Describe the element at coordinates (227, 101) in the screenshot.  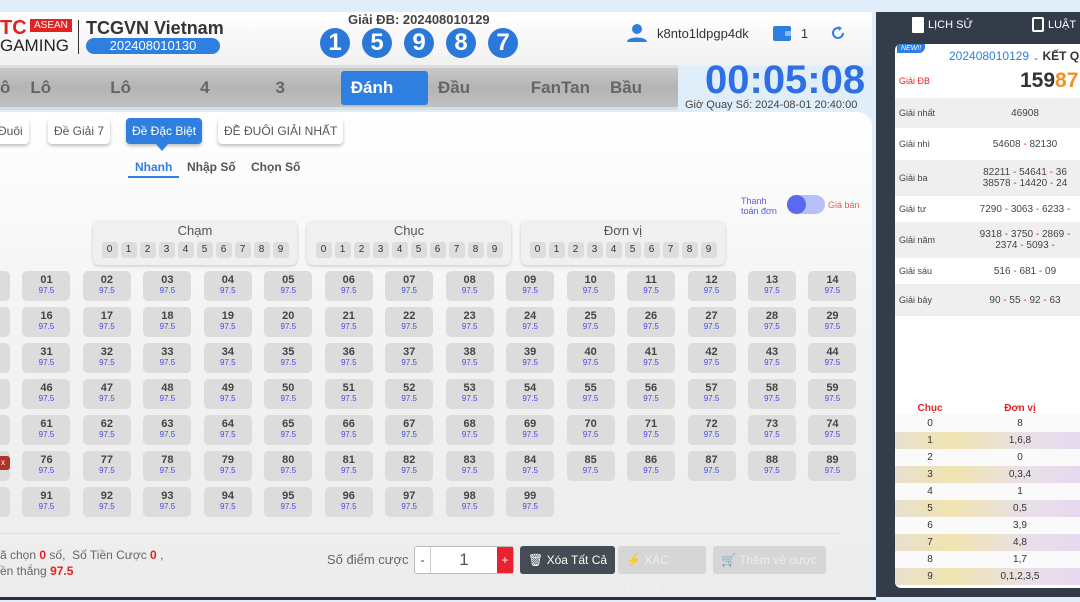
I see `nav-item: 4 Càng` at that location.